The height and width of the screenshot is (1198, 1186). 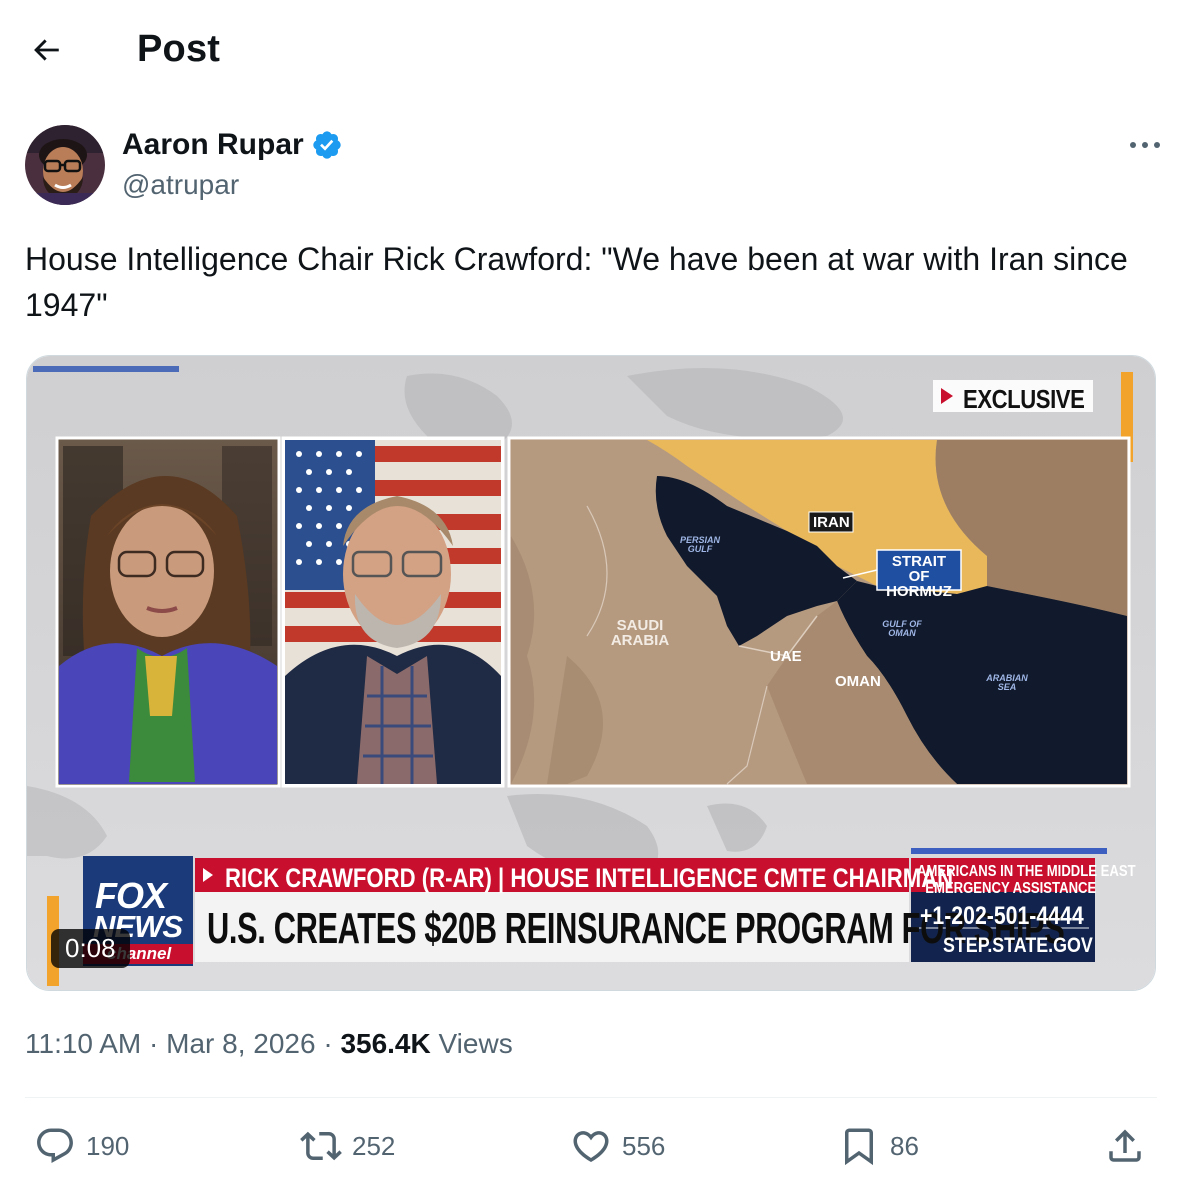 What do you see at coordinates (1007, 682) in the screenshot?
I see `map-label-arabian-sea: ARABIAN SEA` at bounding box center [1007, 682].